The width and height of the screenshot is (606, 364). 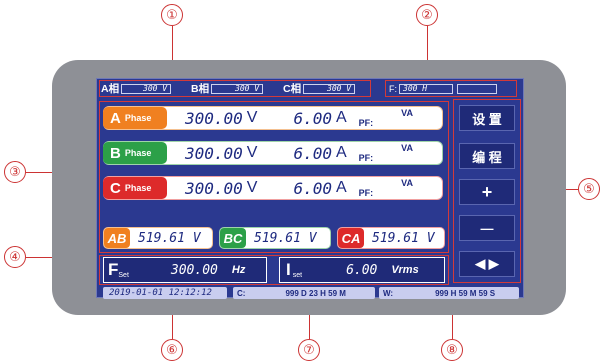 What do you see at coordinates (449, 293) in the screenshot?
I see `working-time-display: W: 999 H 59 M 59 S` at bounding box center [449, 293].